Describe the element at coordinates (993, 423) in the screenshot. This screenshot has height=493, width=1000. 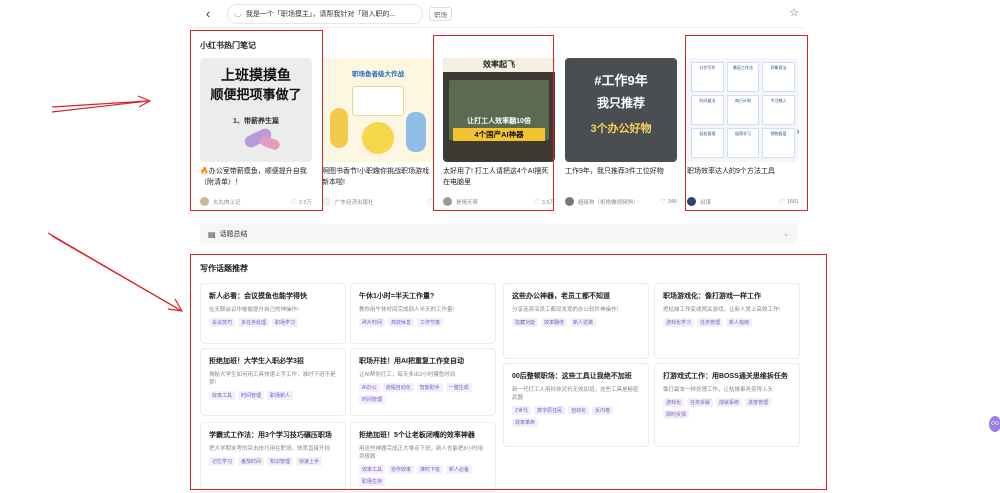
I see `assistant-mascot-icon` at that location.